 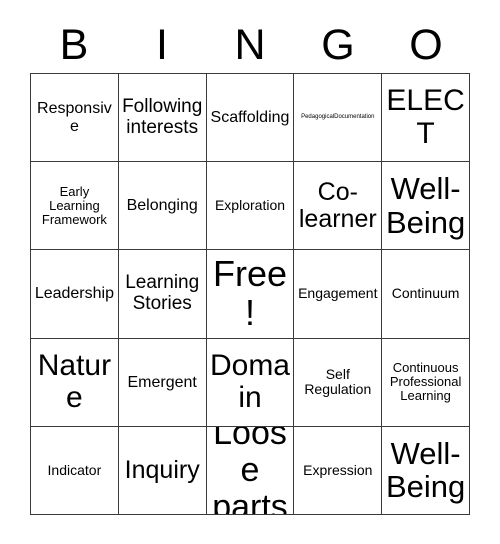 I want to click on bingo-cell: Continuum, so click(x=426, y=294).